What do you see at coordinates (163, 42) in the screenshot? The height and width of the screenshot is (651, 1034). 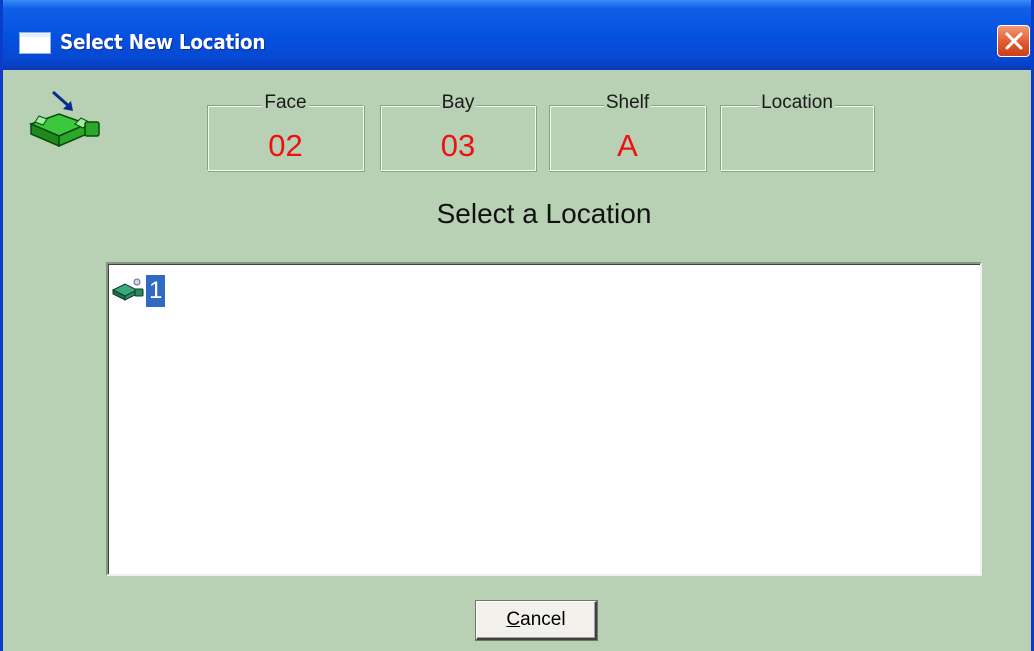 I see `window-title: Select New Location` at bounding box center [163, 42].